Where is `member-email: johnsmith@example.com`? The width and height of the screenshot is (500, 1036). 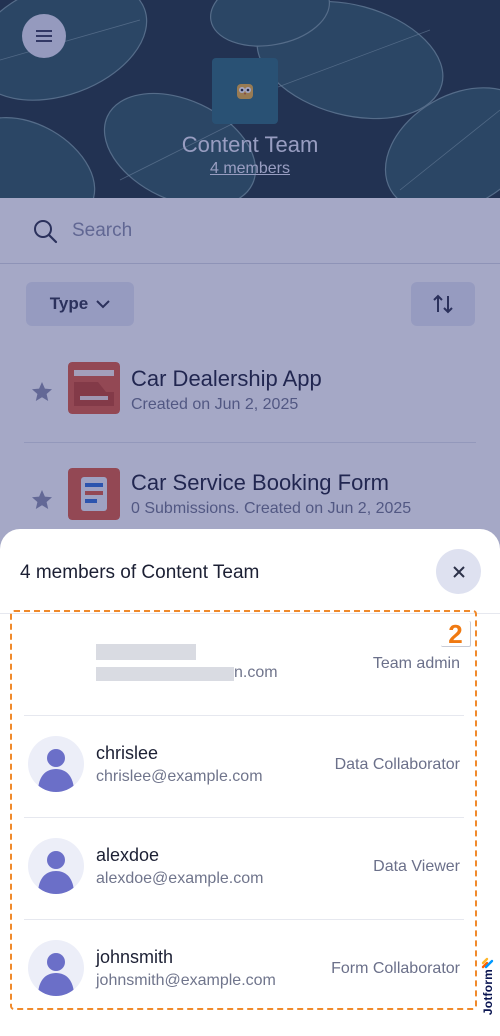 member-email: johnsmith@example.com is located at coordinates (186, 980).